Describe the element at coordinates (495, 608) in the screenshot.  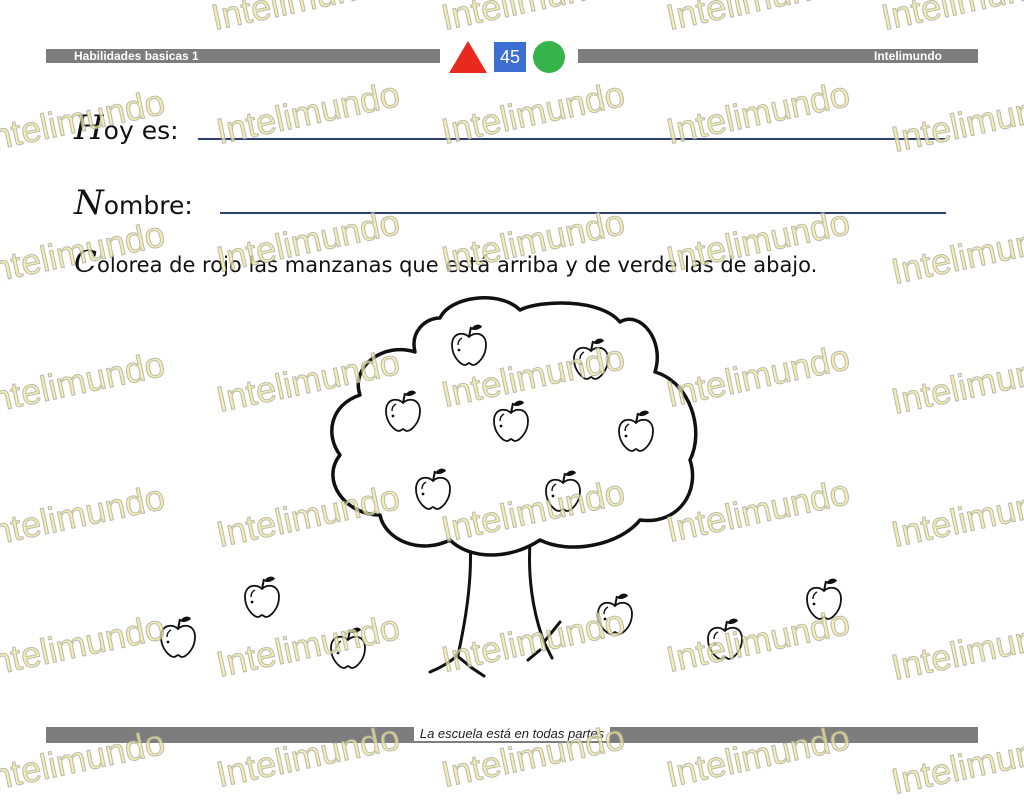
I see `tree-trunk` at that location.